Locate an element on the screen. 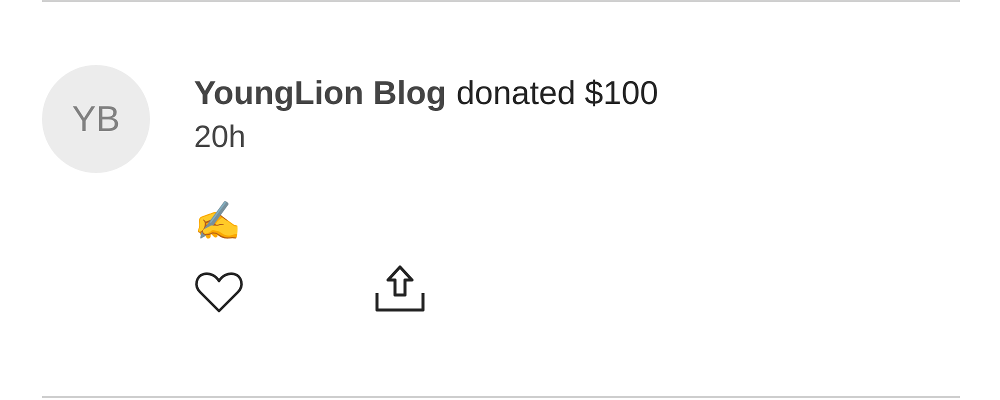  author-name: YoungLion Blog is located at coordinates (320, 93).